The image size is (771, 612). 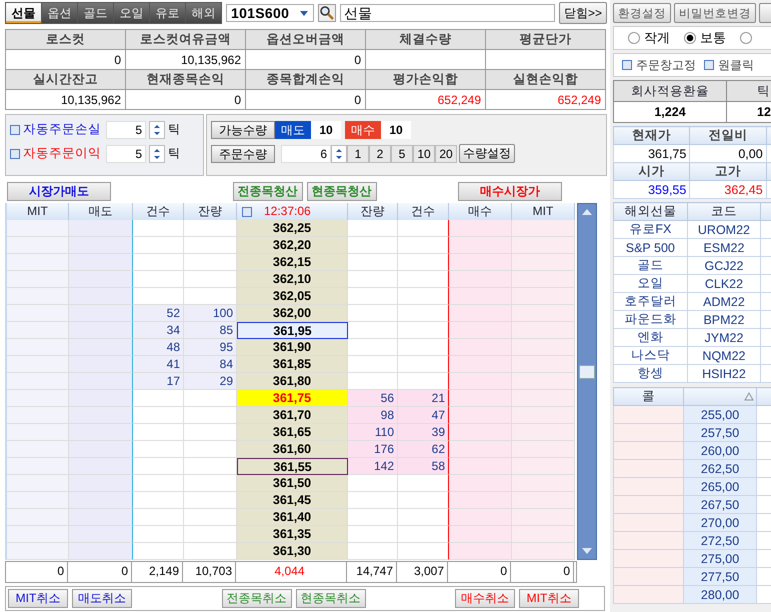 I want to click on liquidate-button: 전종목청산, so click(x=267, y=191).